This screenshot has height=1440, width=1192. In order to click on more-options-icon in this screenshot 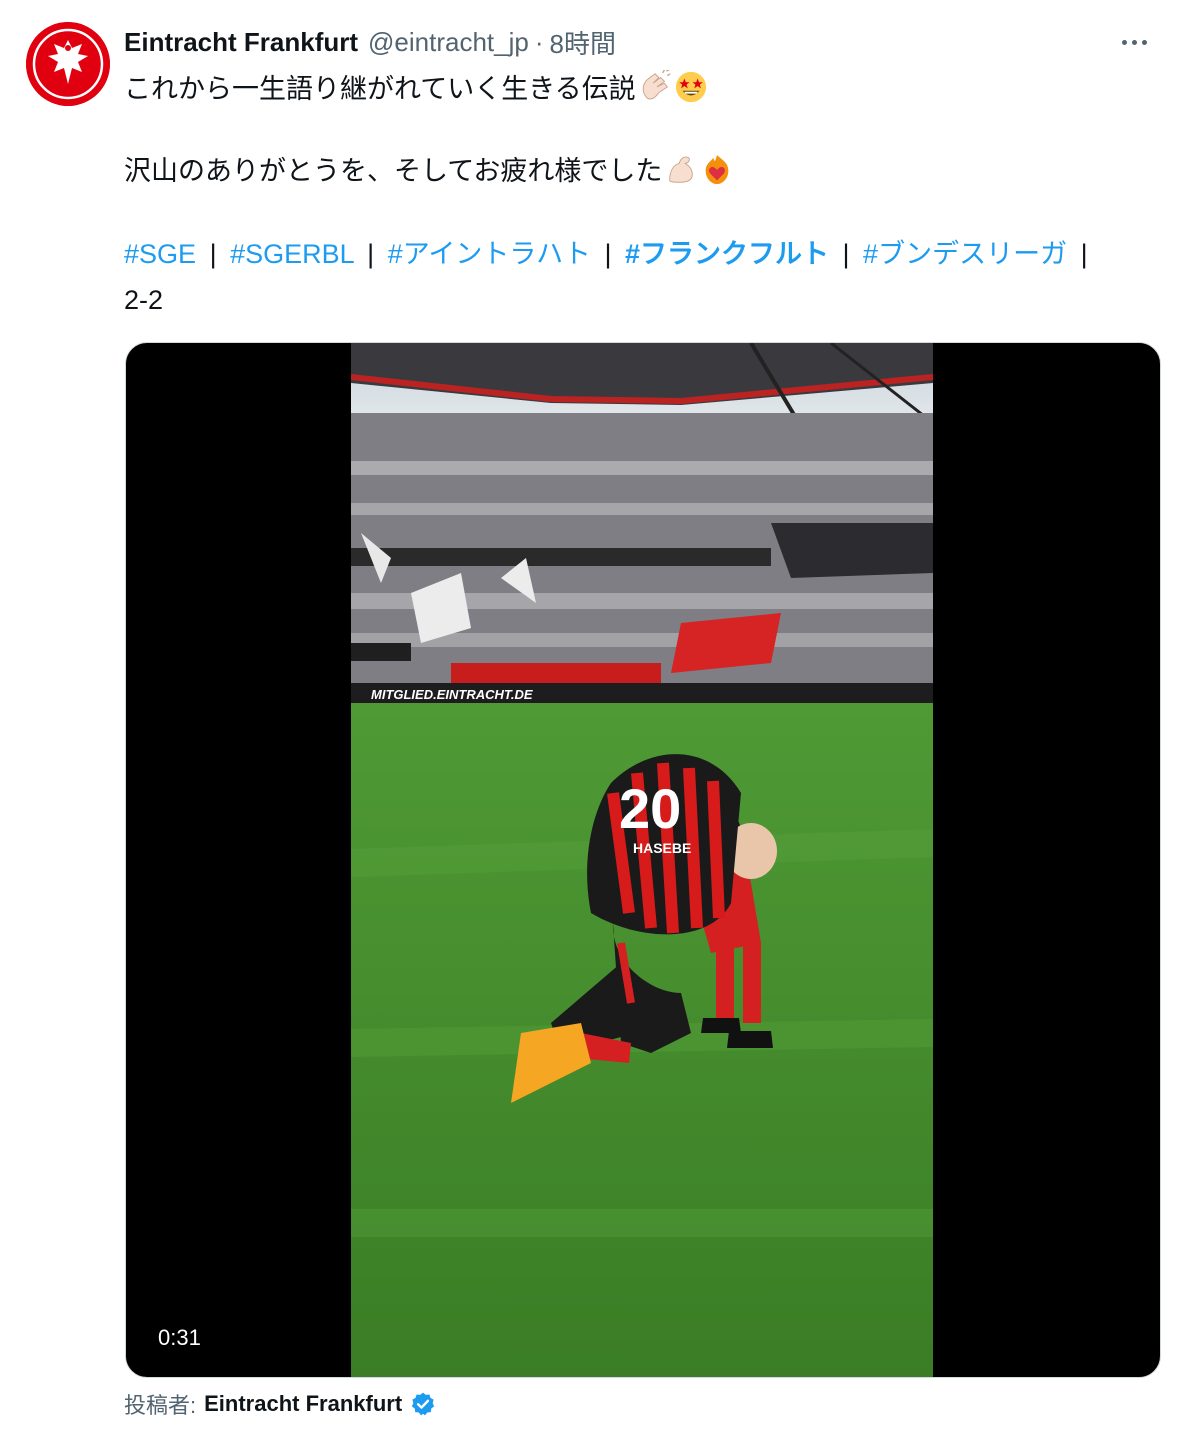, I will do `click(1134, 42)`.